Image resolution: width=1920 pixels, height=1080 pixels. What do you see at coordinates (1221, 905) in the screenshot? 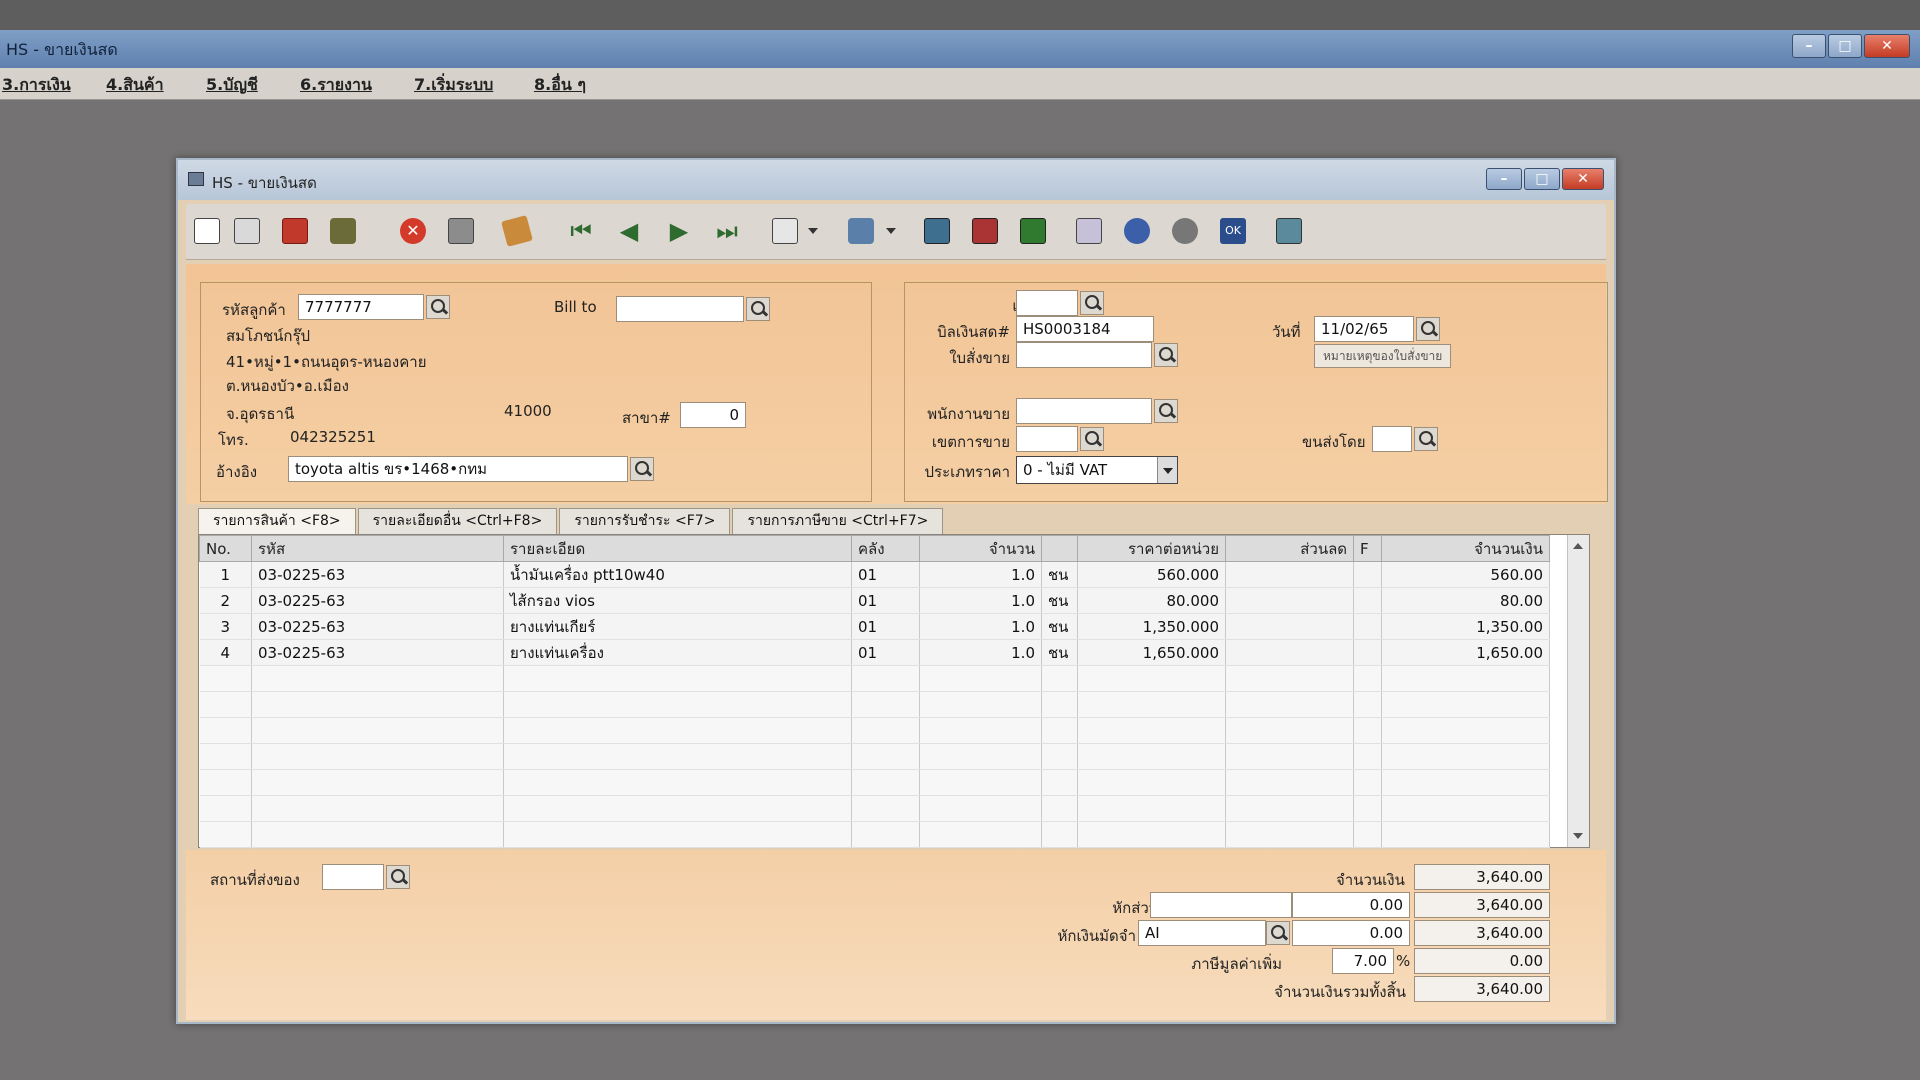
I see `discount-text-input` at bounding box center [1221, 905].